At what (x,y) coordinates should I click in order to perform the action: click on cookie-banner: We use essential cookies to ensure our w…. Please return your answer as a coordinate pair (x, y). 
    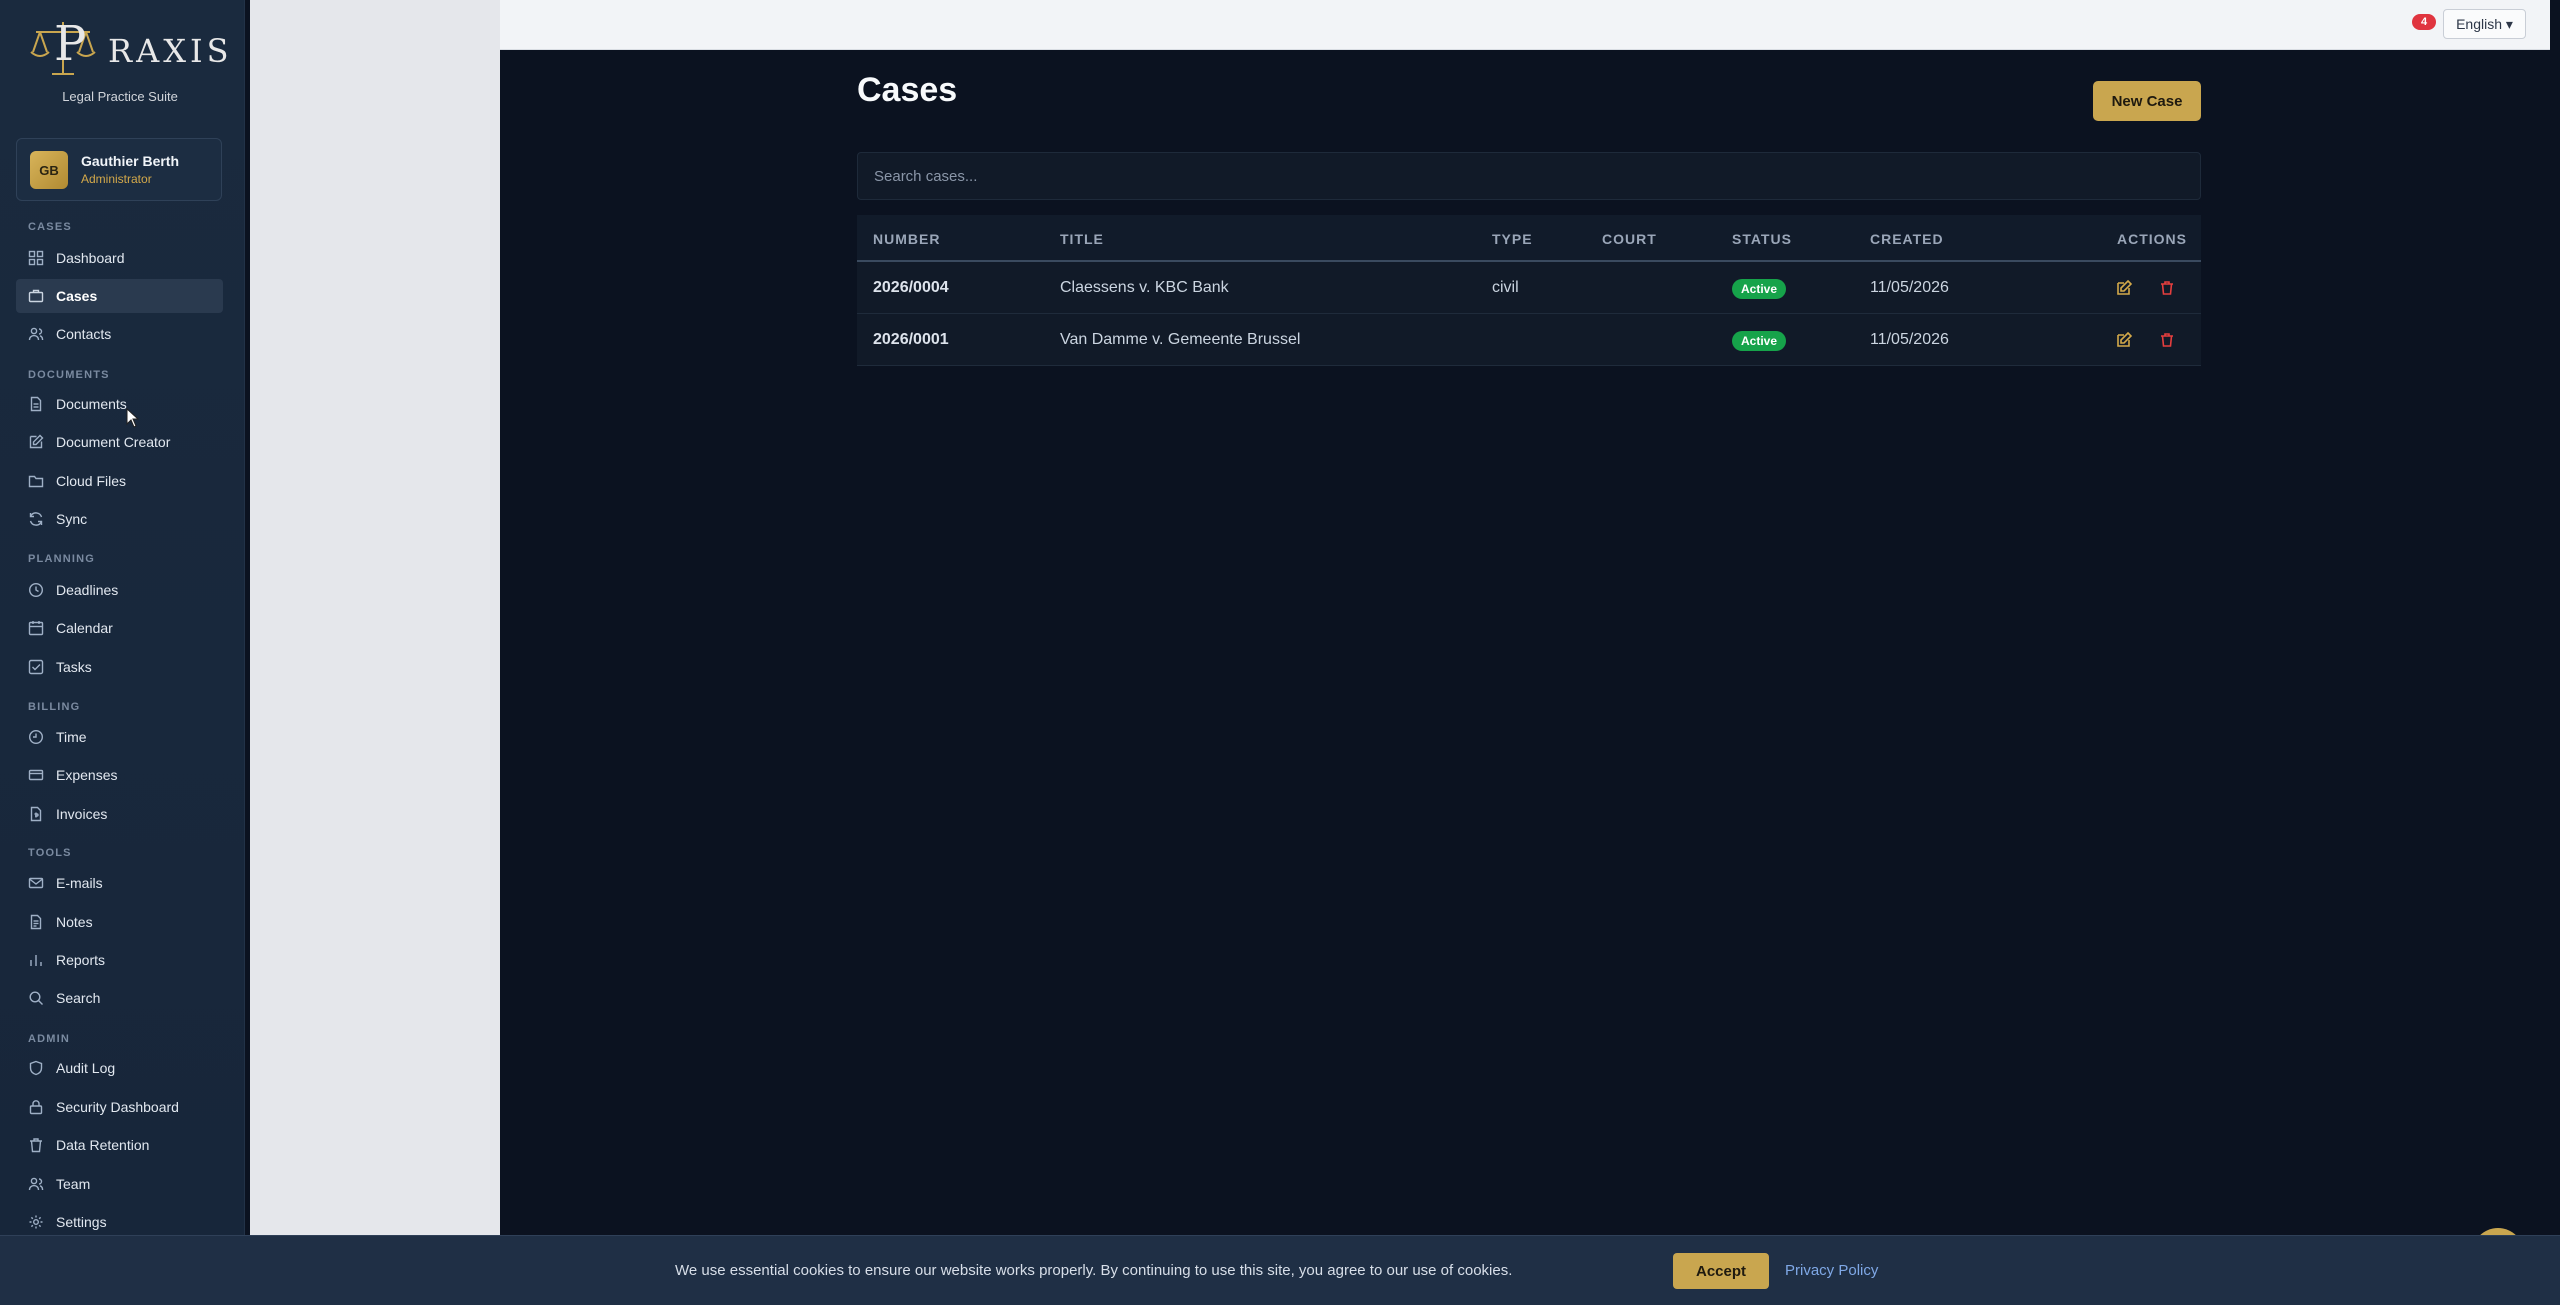
    Looking at the image, I should click on (1280, 1270).